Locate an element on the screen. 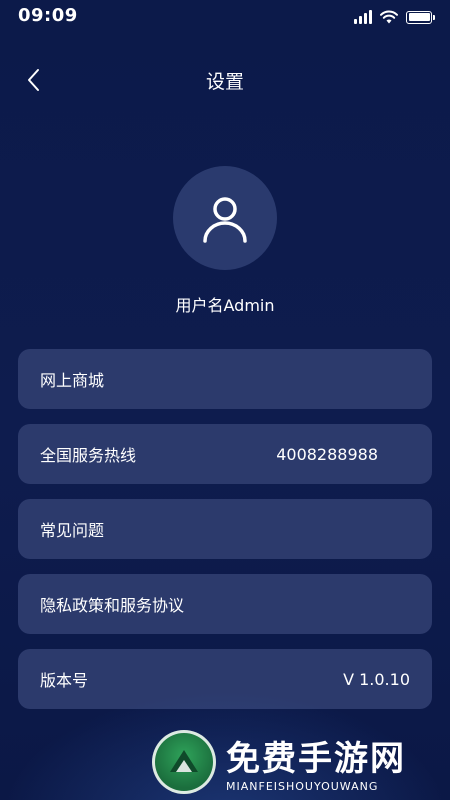  nav-bar: 设置 is located at coordinates (225, 80).